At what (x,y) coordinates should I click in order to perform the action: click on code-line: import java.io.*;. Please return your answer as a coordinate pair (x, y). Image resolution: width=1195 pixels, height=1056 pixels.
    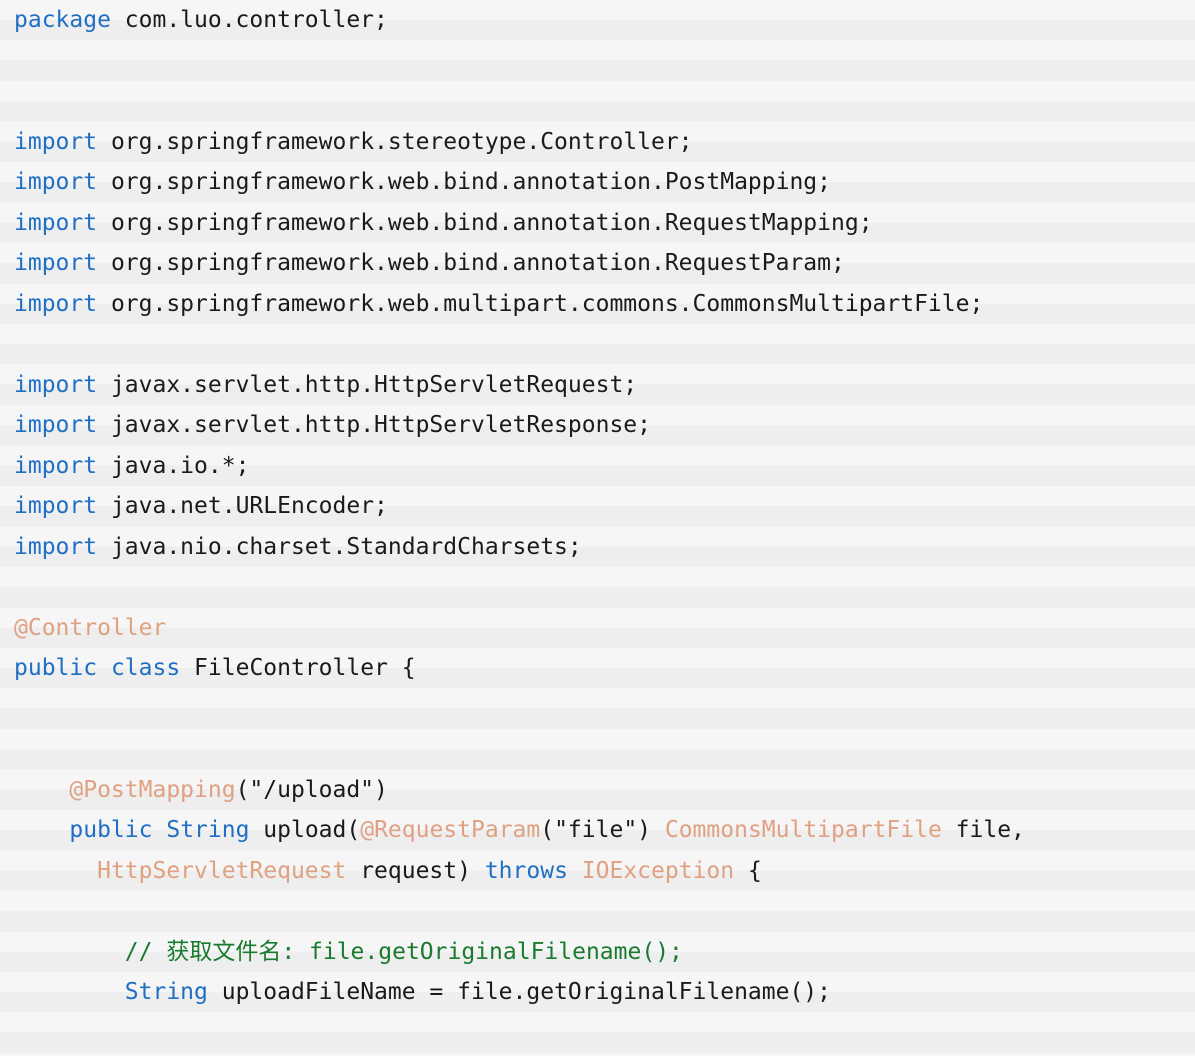
    Looking at the image, I should click on (597, 466).